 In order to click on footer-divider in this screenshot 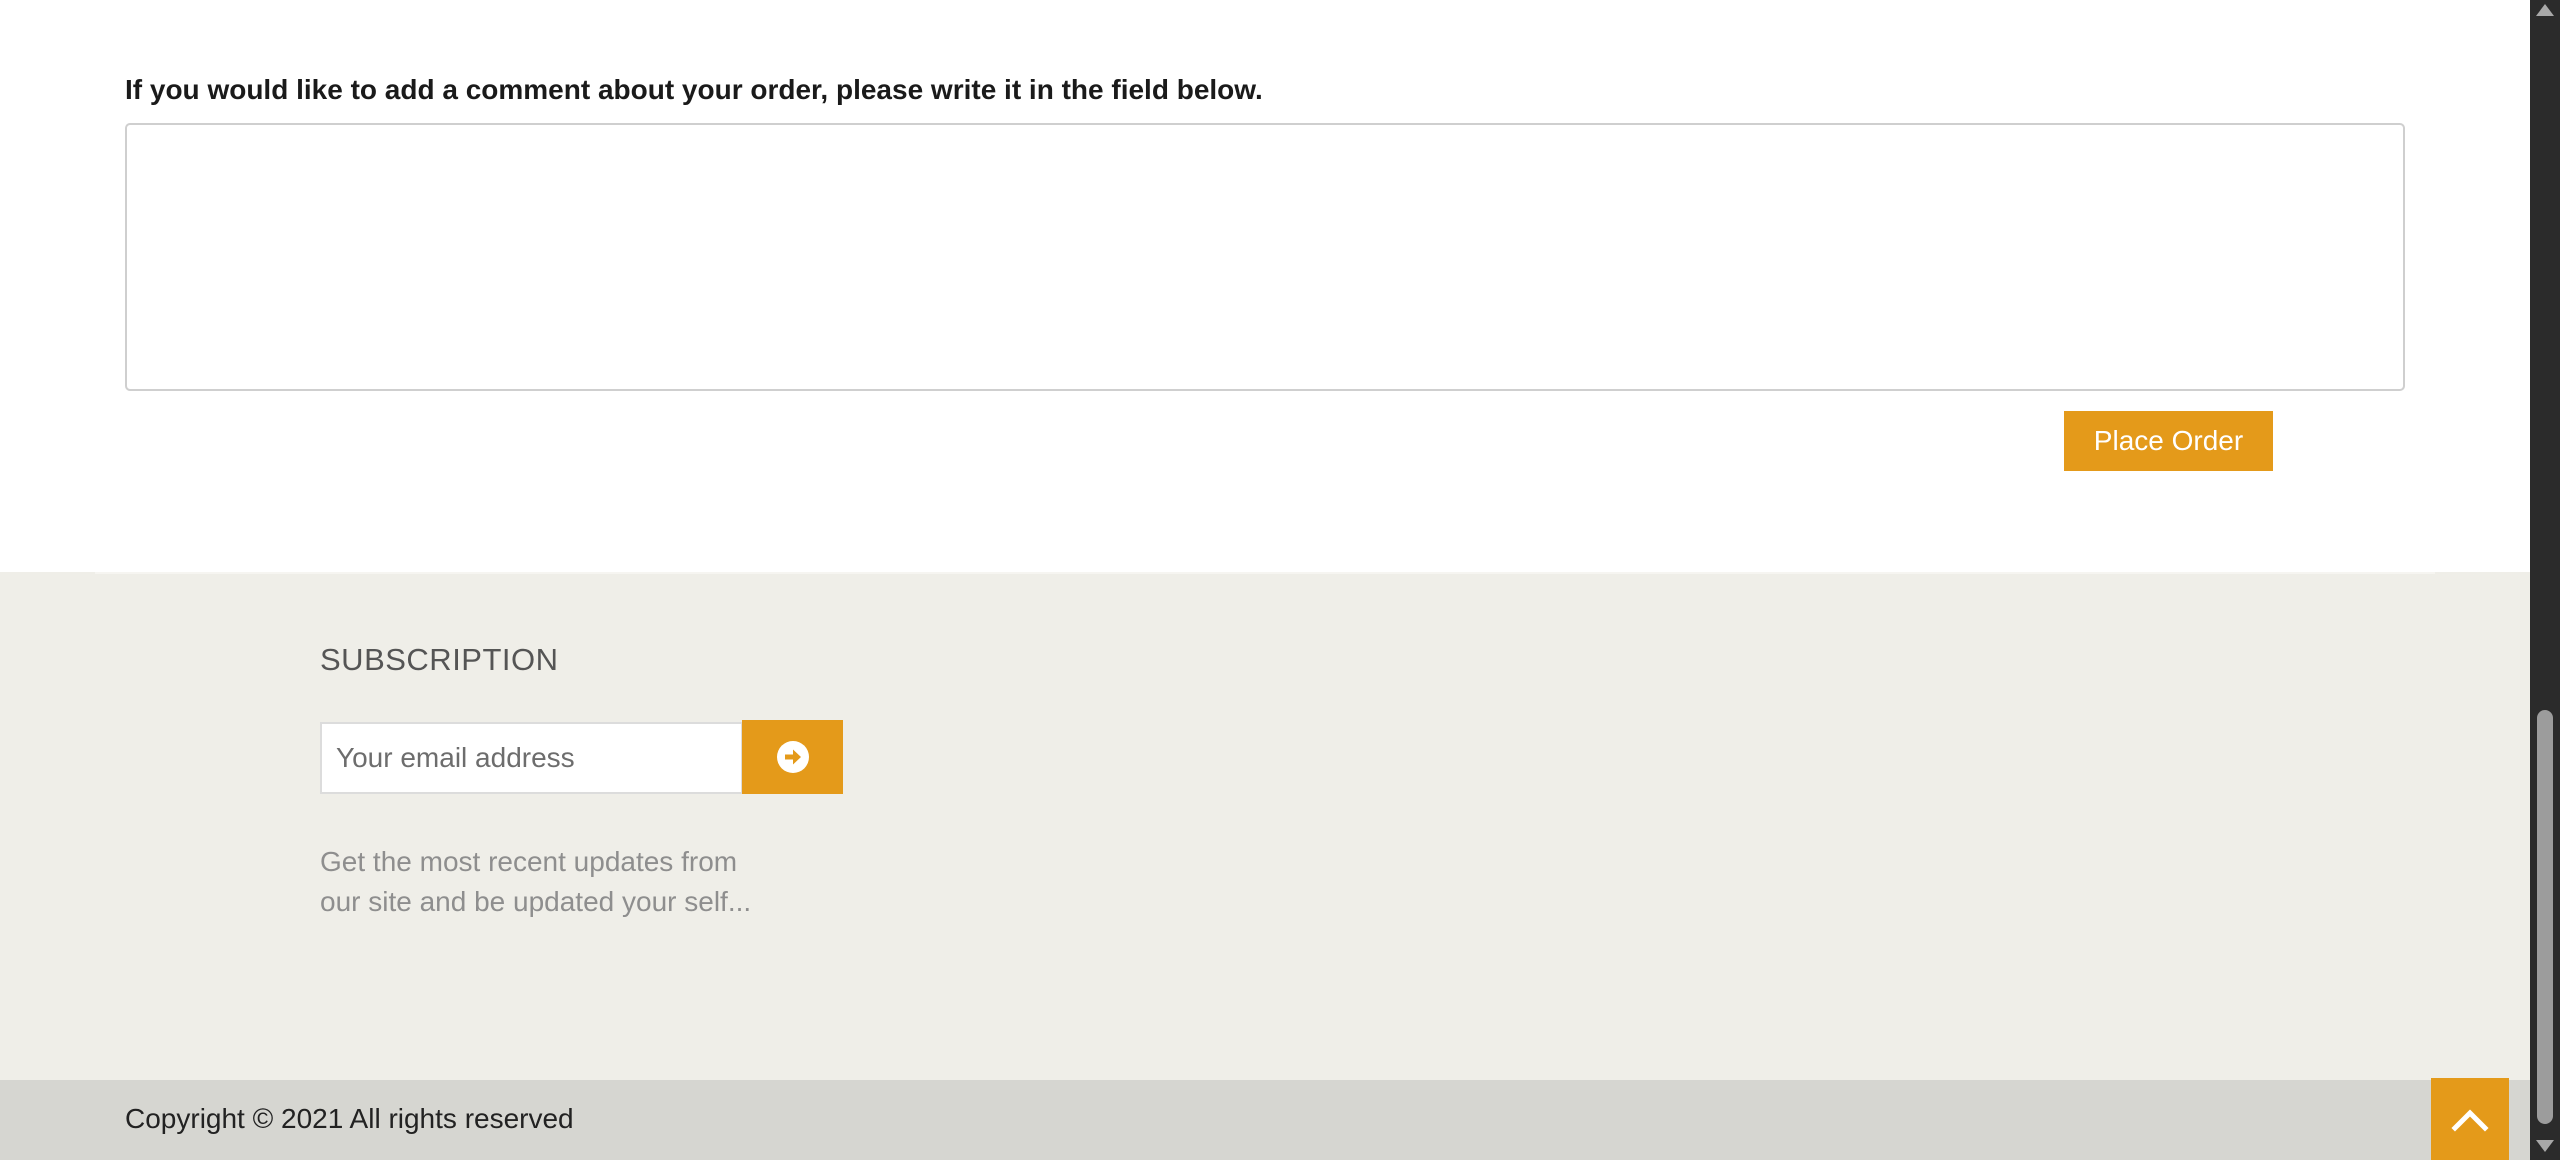, I will do `click(1265, 573)`.